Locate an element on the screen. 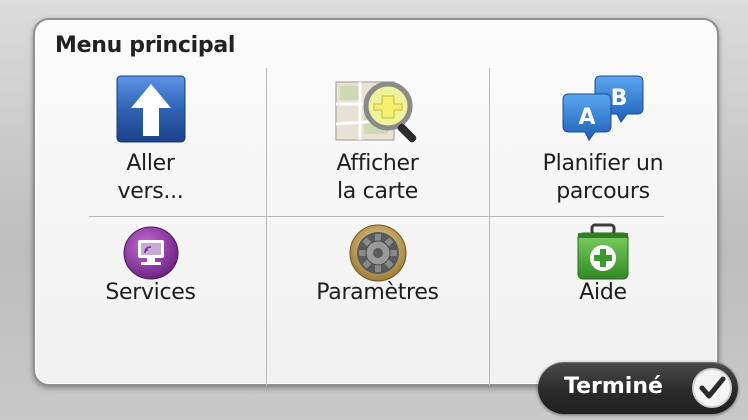  menu-item-services: Services is located at coordinates (150, 301).